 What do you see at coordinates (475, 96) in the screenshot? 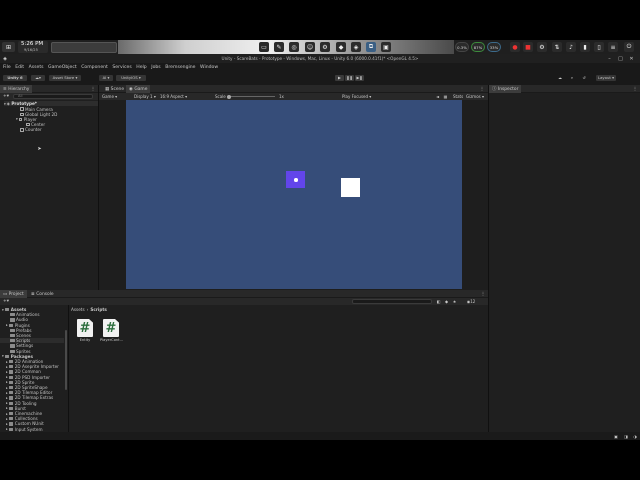
I see `gizmos-dropdown: Gizmos ▾` at bounding box center [475, 96].